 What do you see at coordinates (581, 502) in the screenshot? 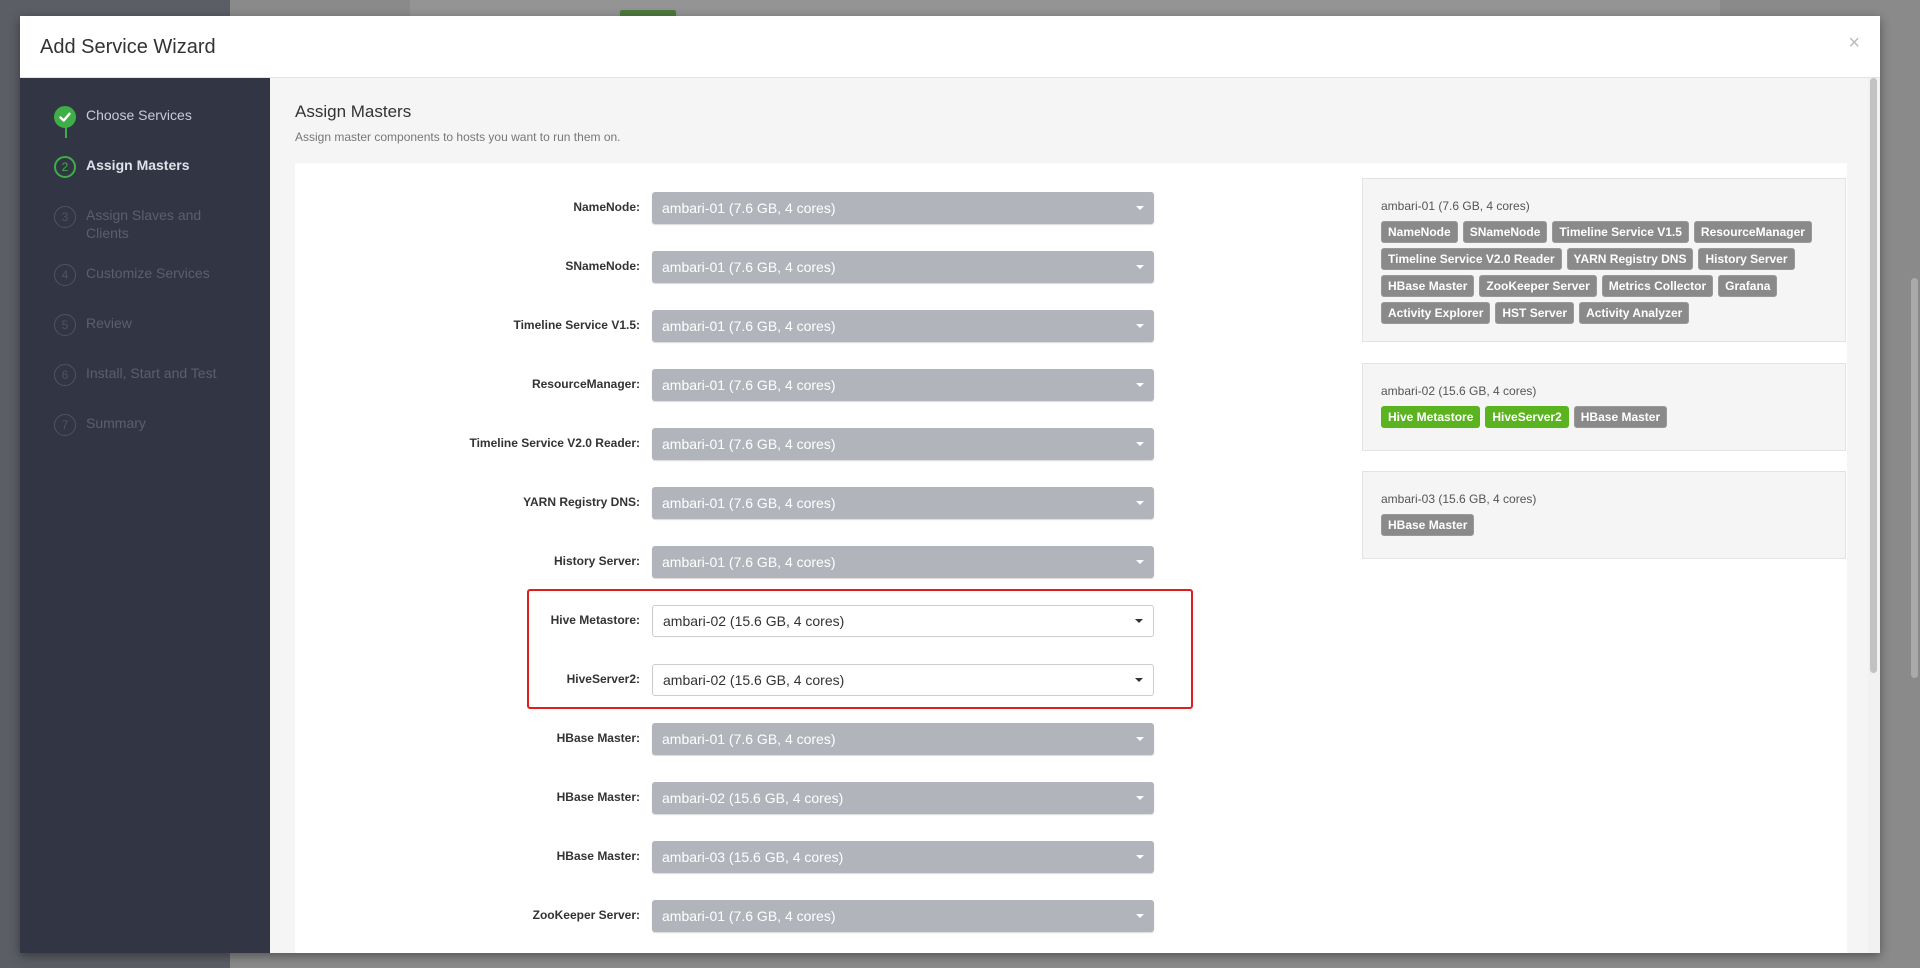
I see `component-label: YARN Registry DNS:` at bounding box center [581, 502].